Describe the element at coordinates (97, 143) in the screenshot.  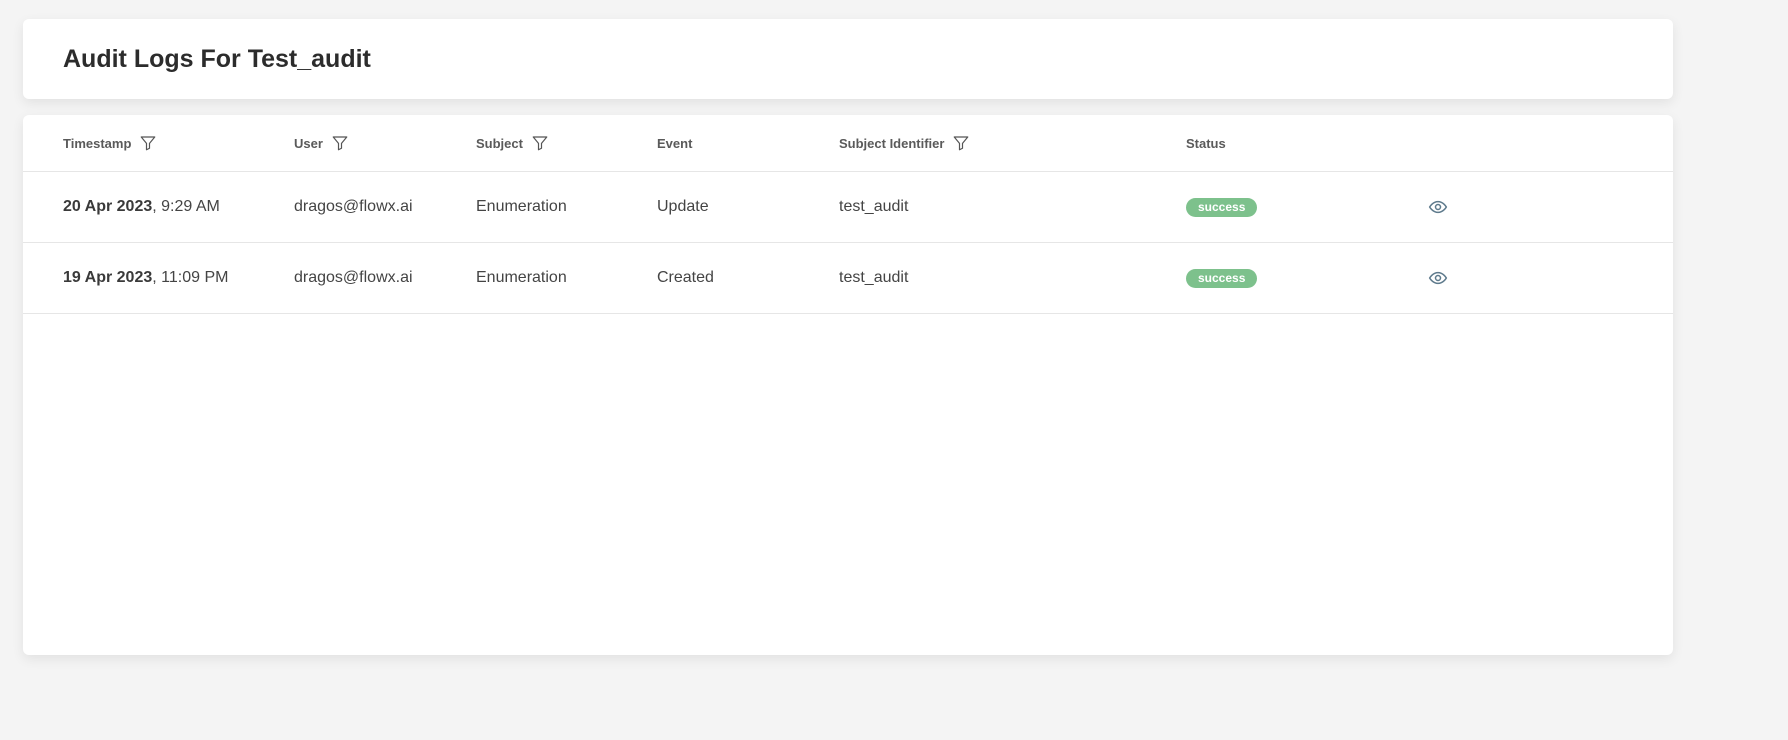
I see `column-header-label: Timestamp` at that location.